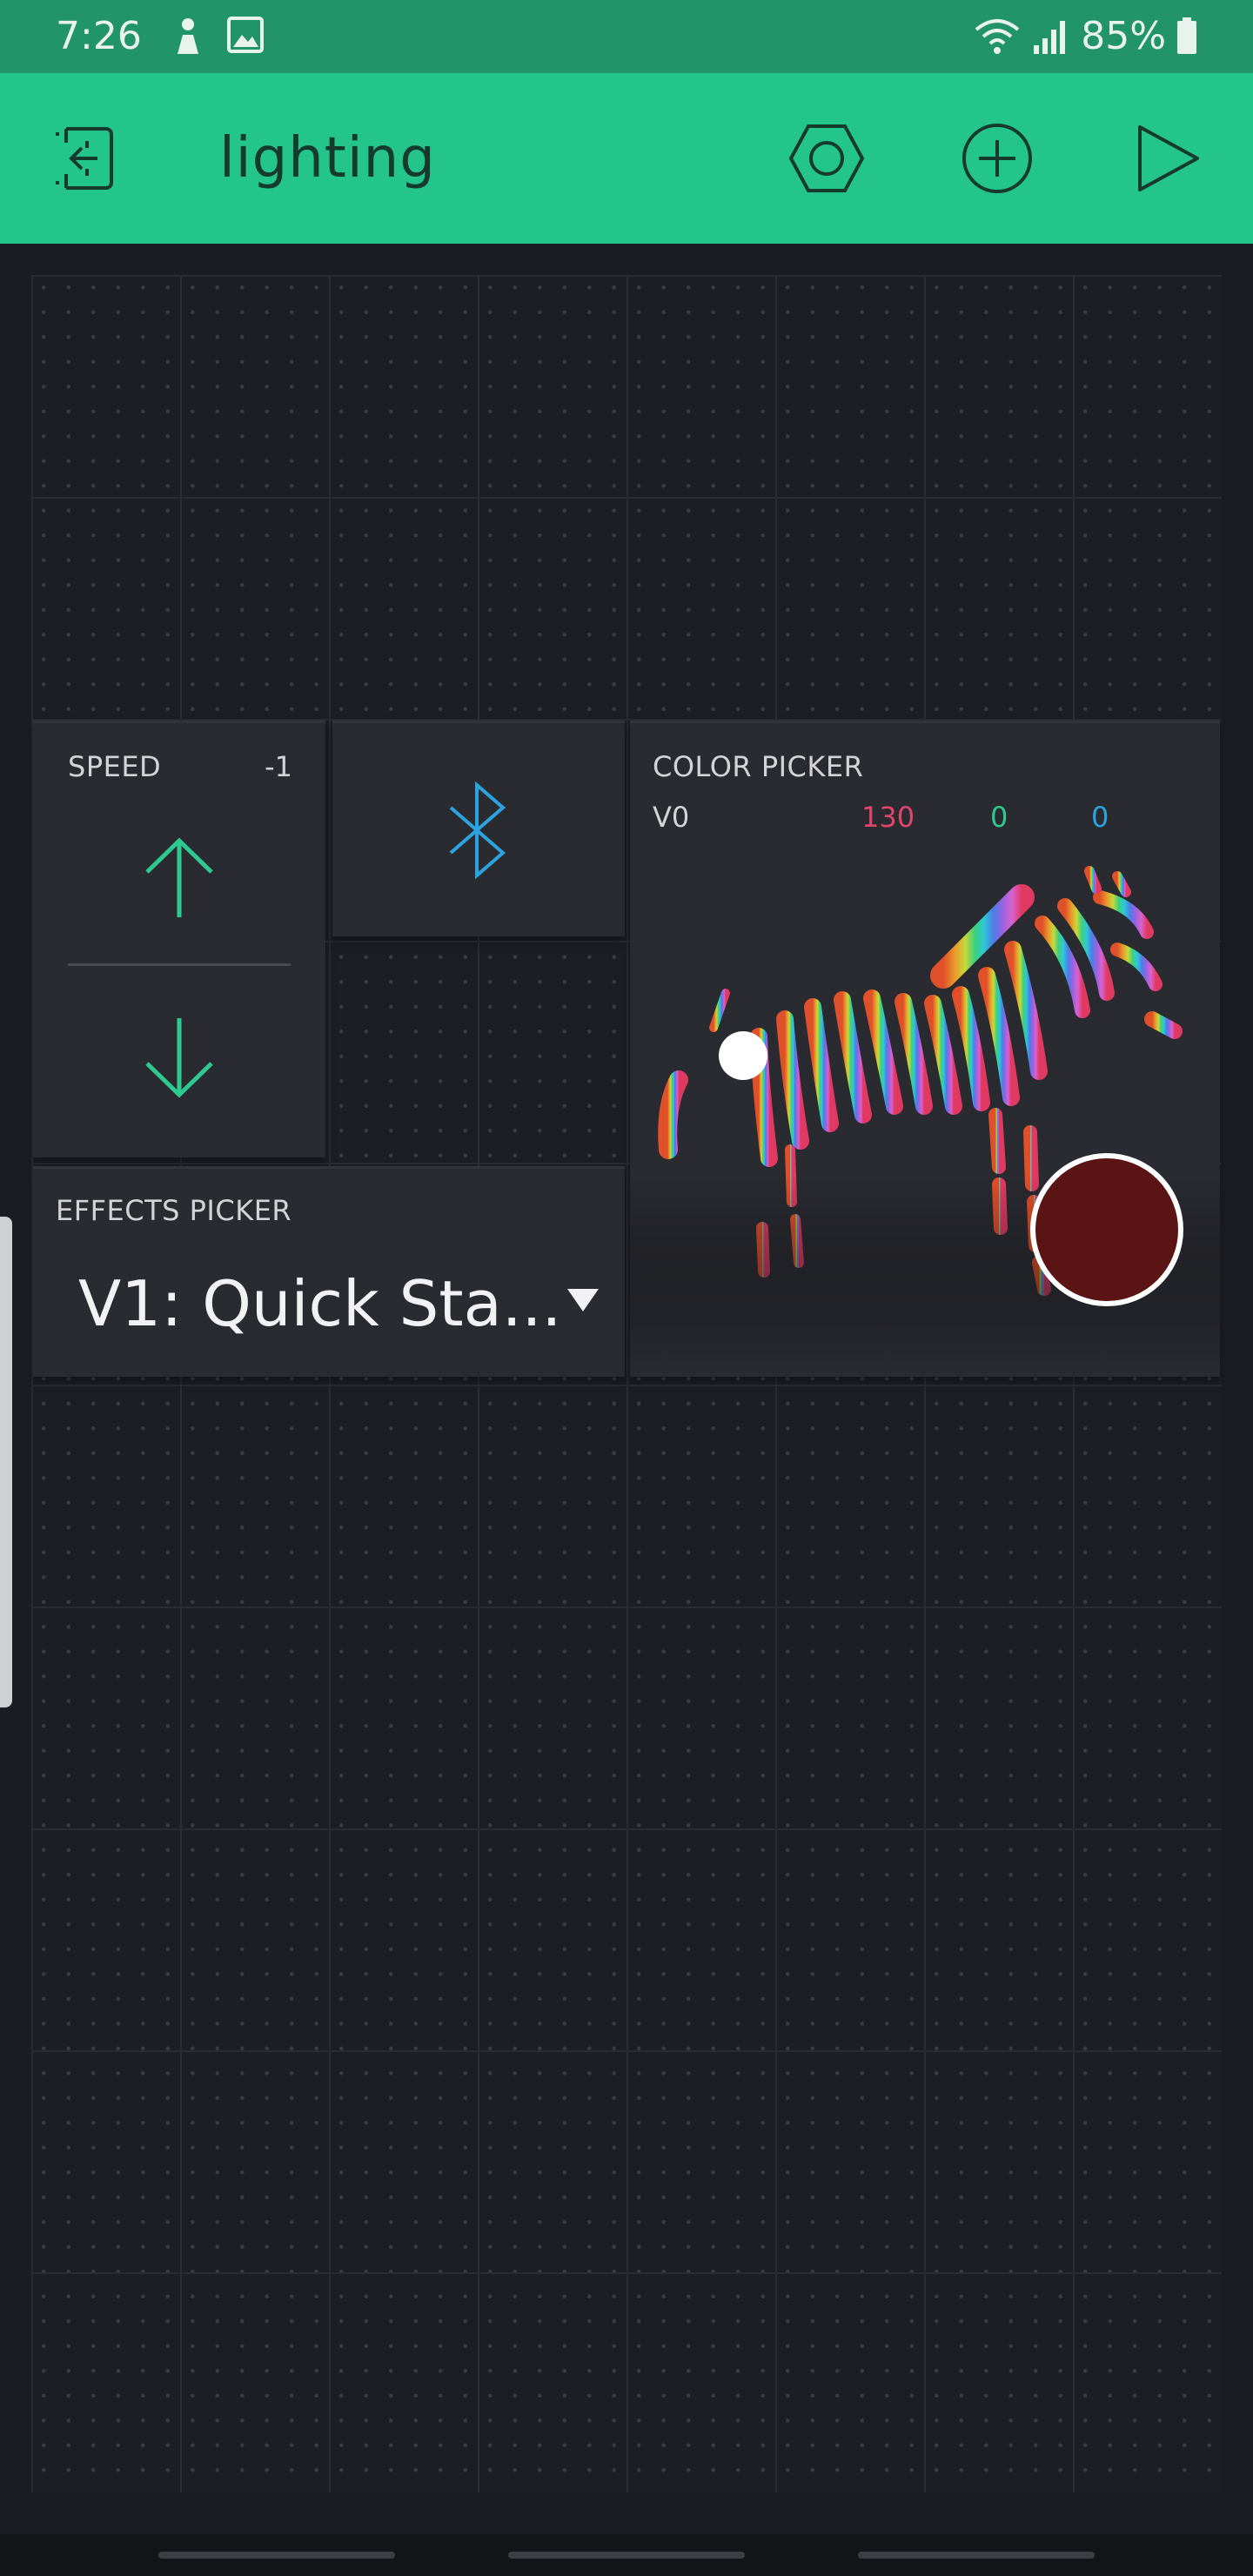 Image resolution: width=1253 pixels, height=2576 pixels. I want to click on status-right: 85%, so click(1085, 37).